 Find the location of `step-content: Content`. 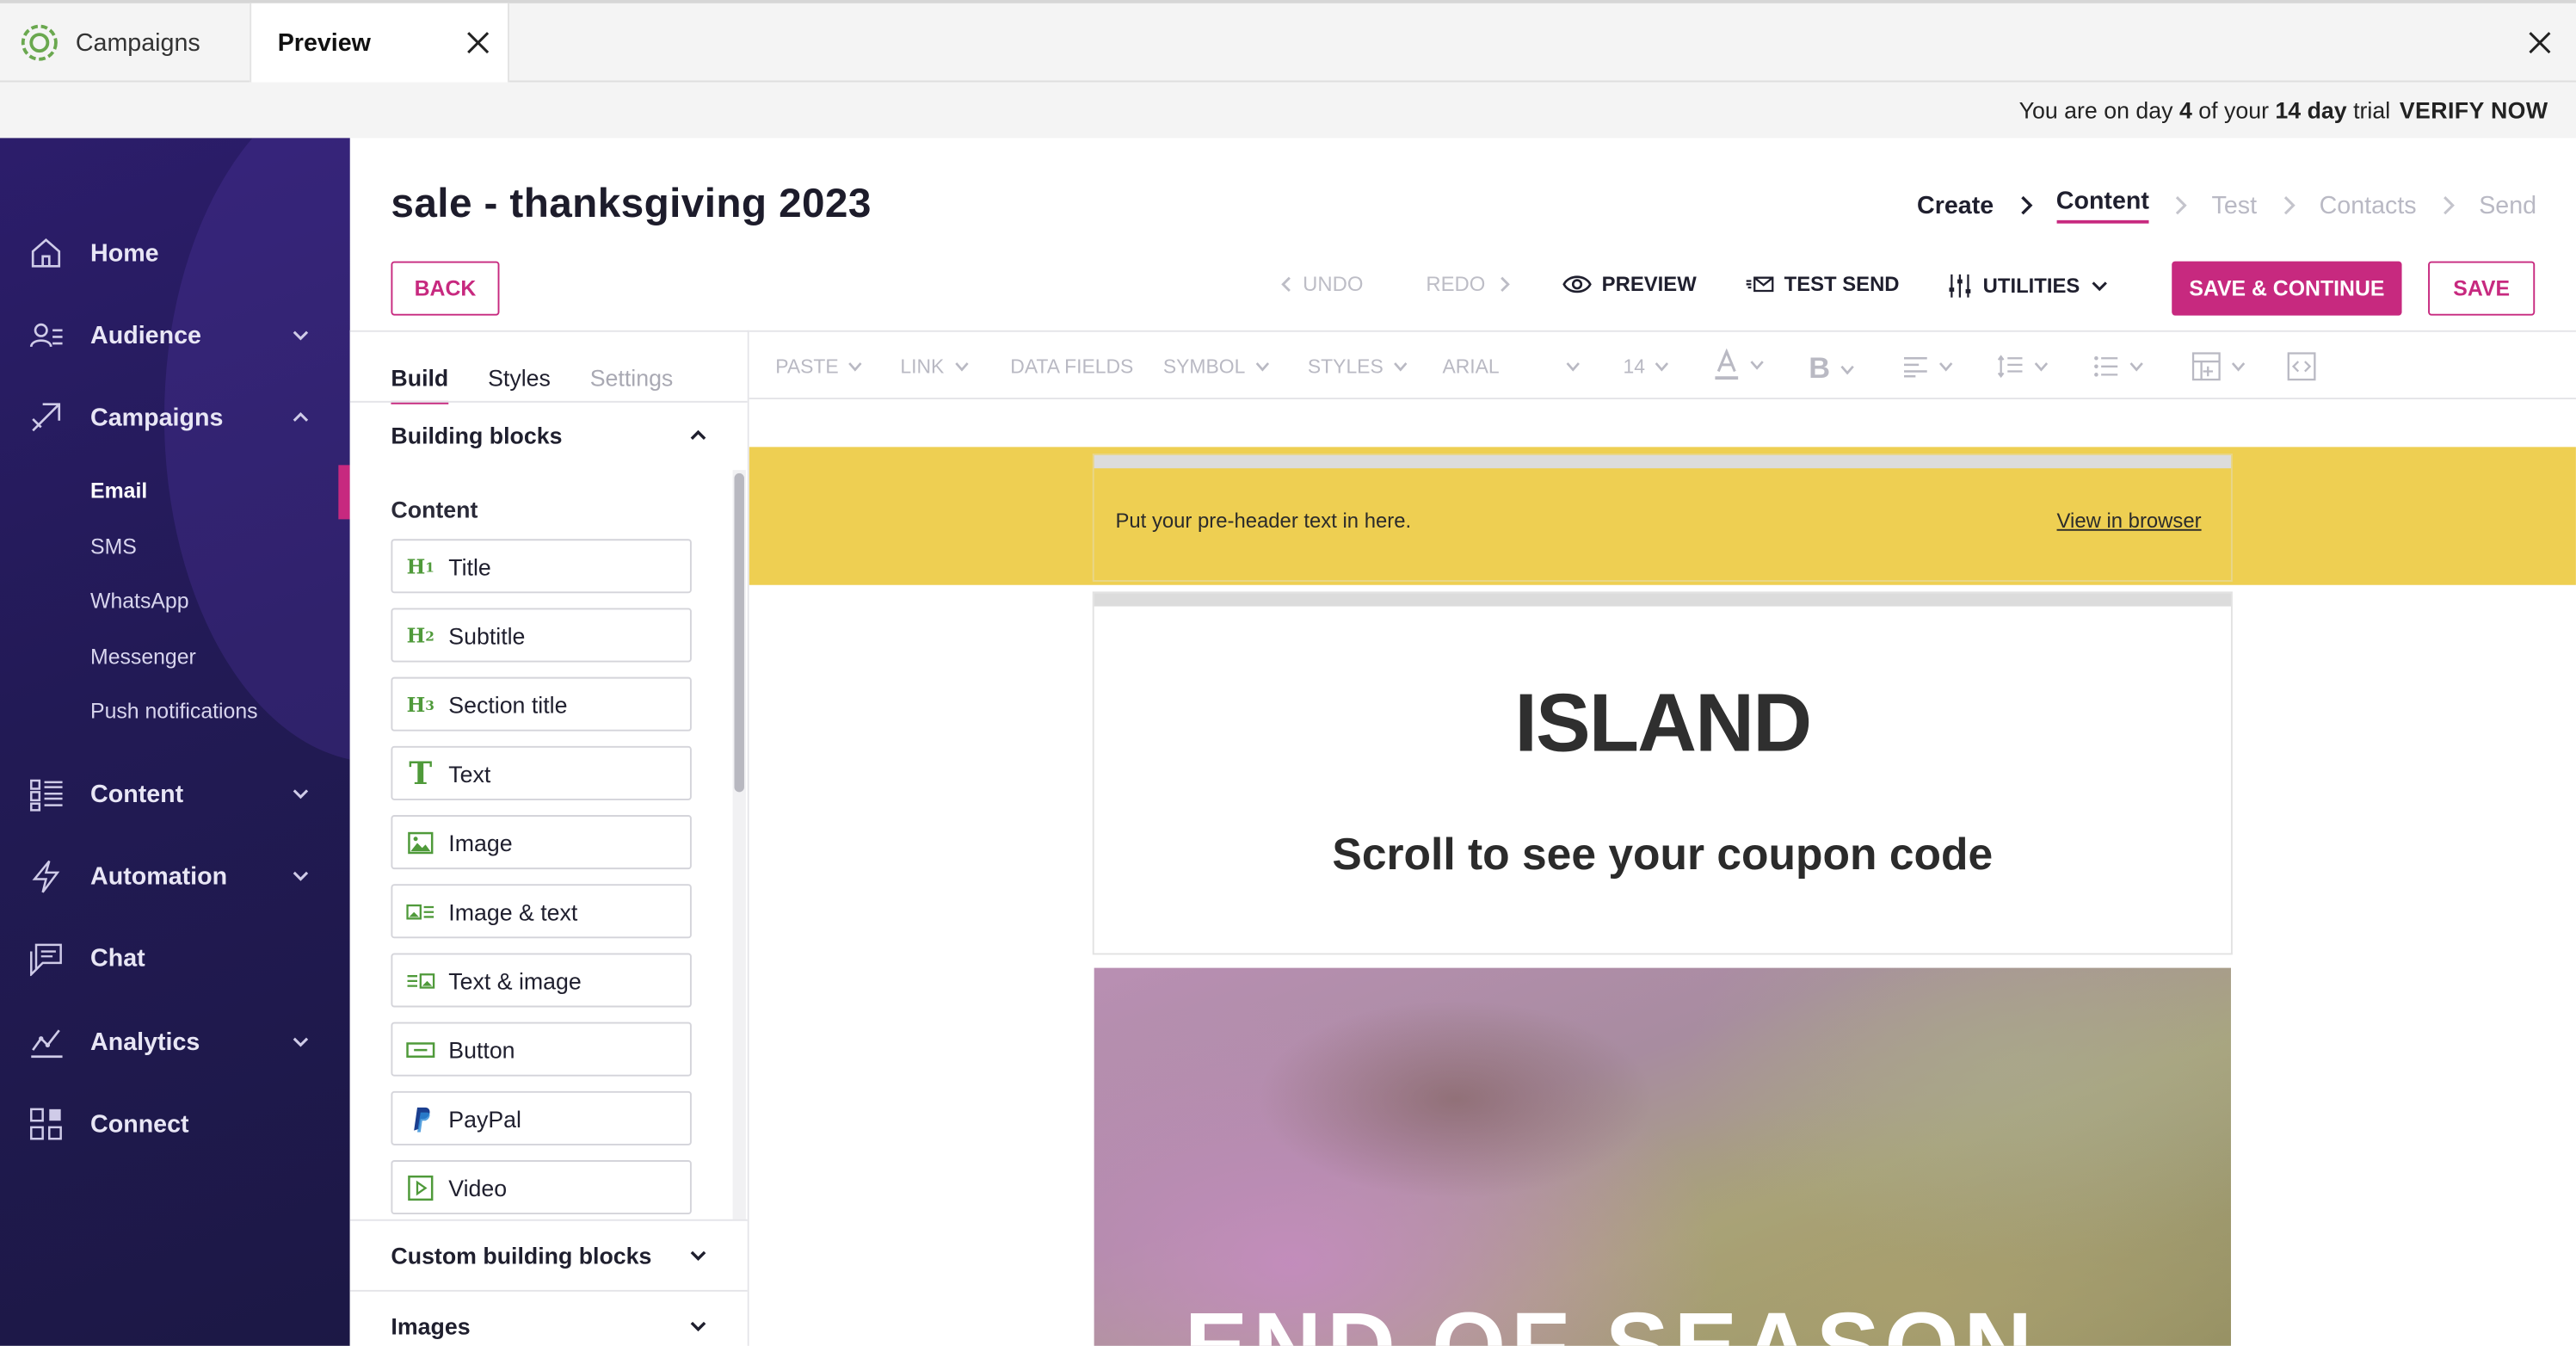

step-content: Content is located at coordinates (2102, 206).